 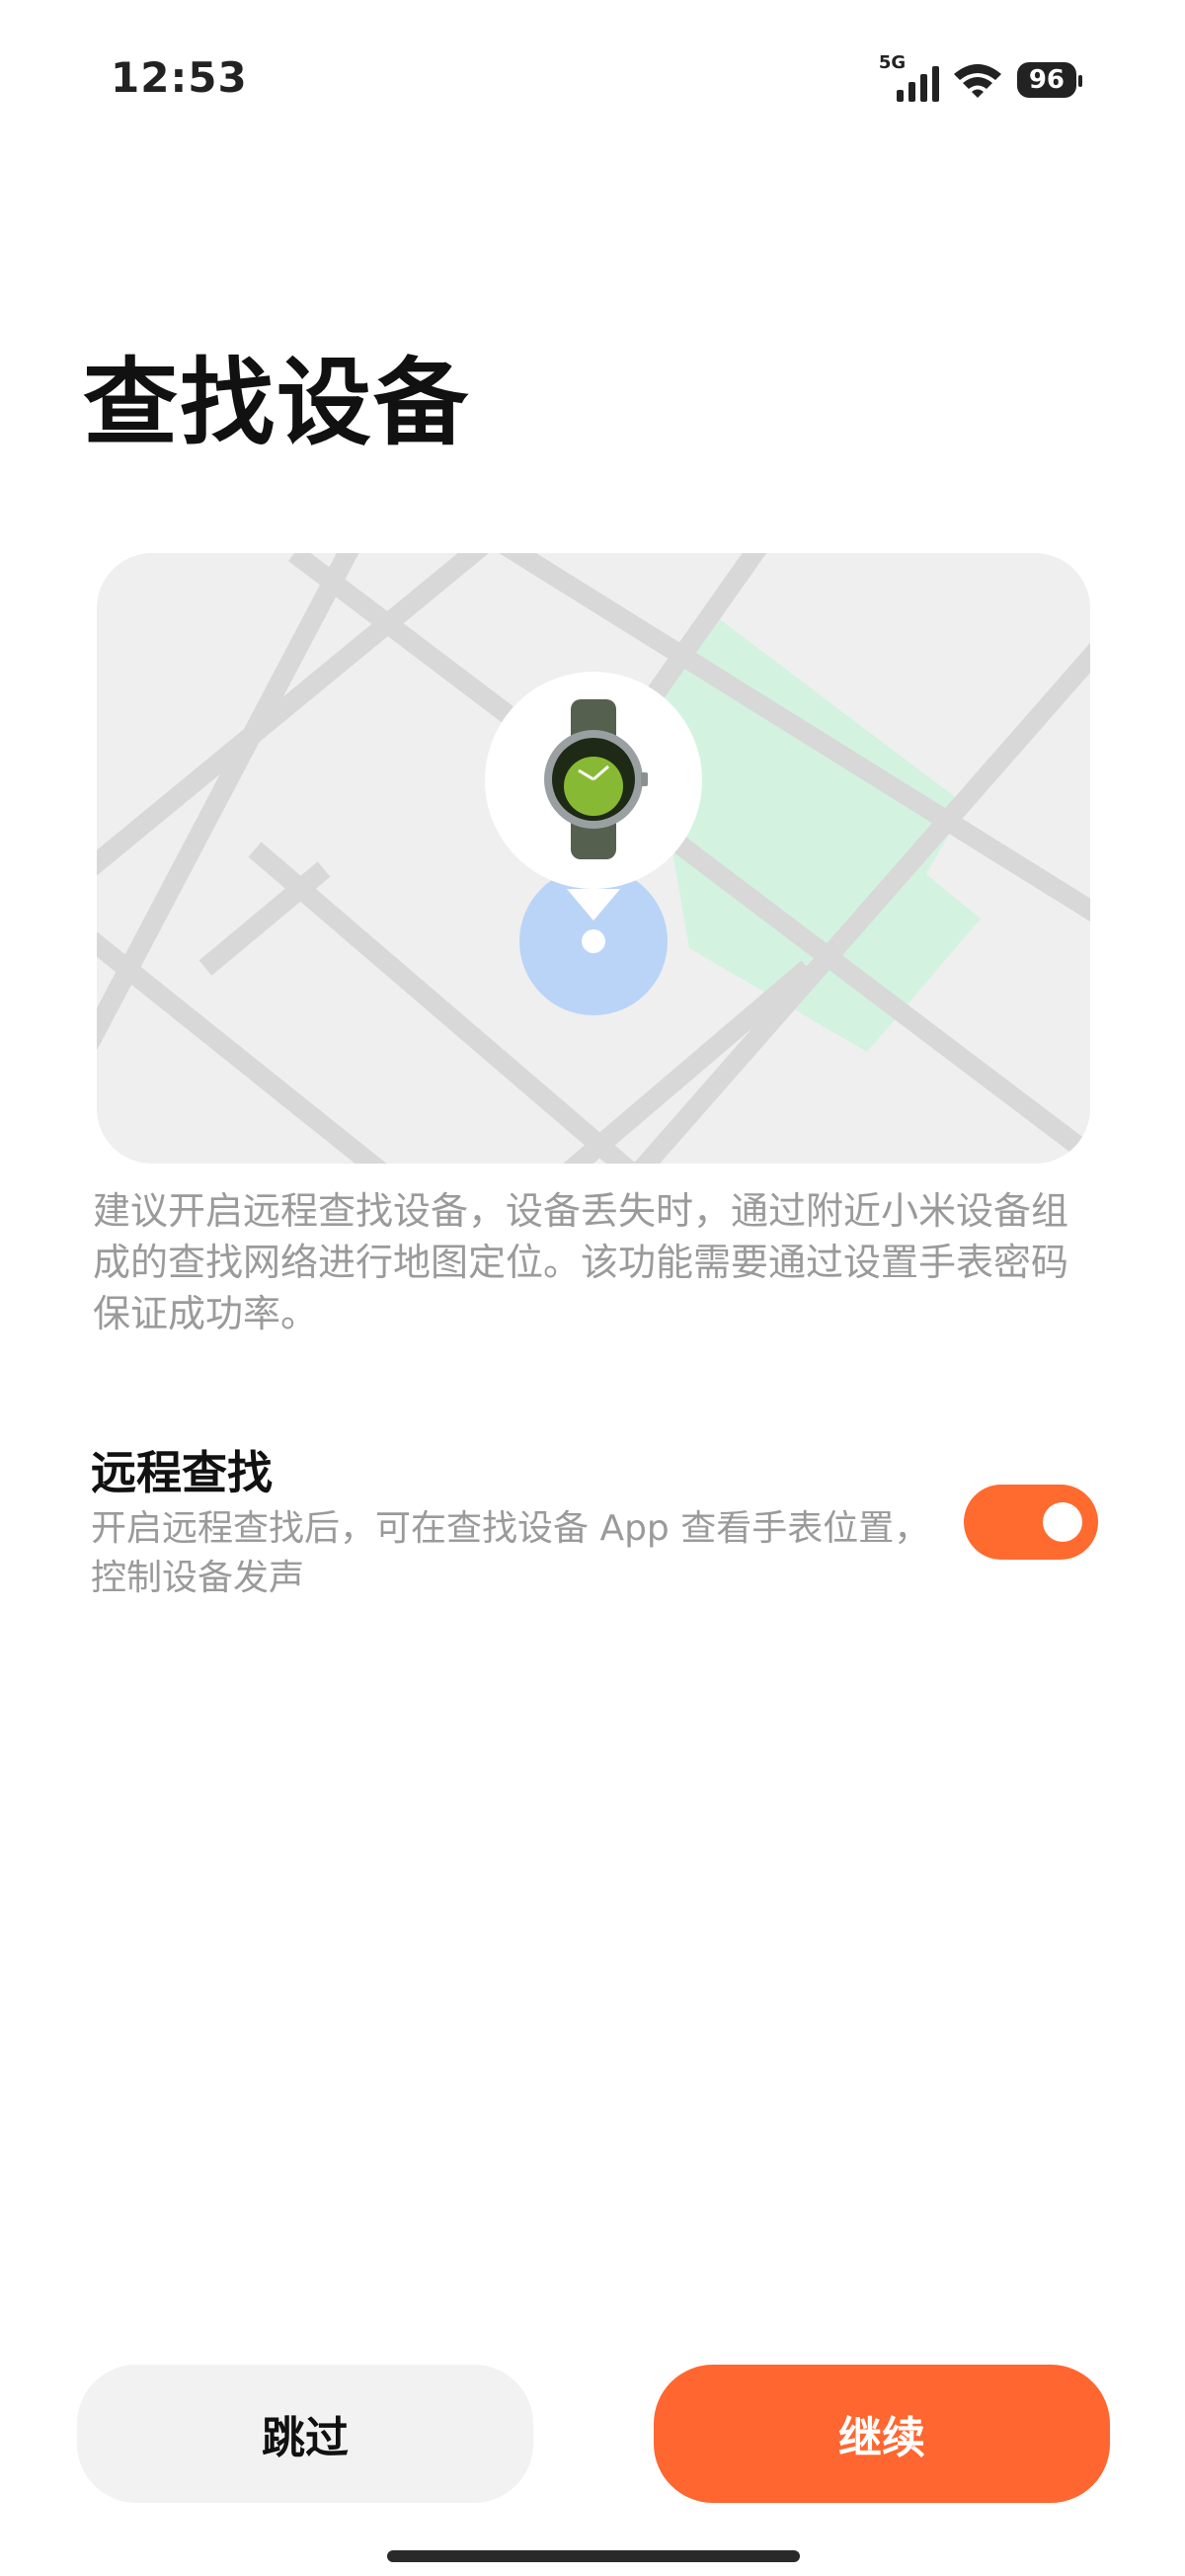 I want to click on battery-icon: 96, so click(x=1050, y=80).